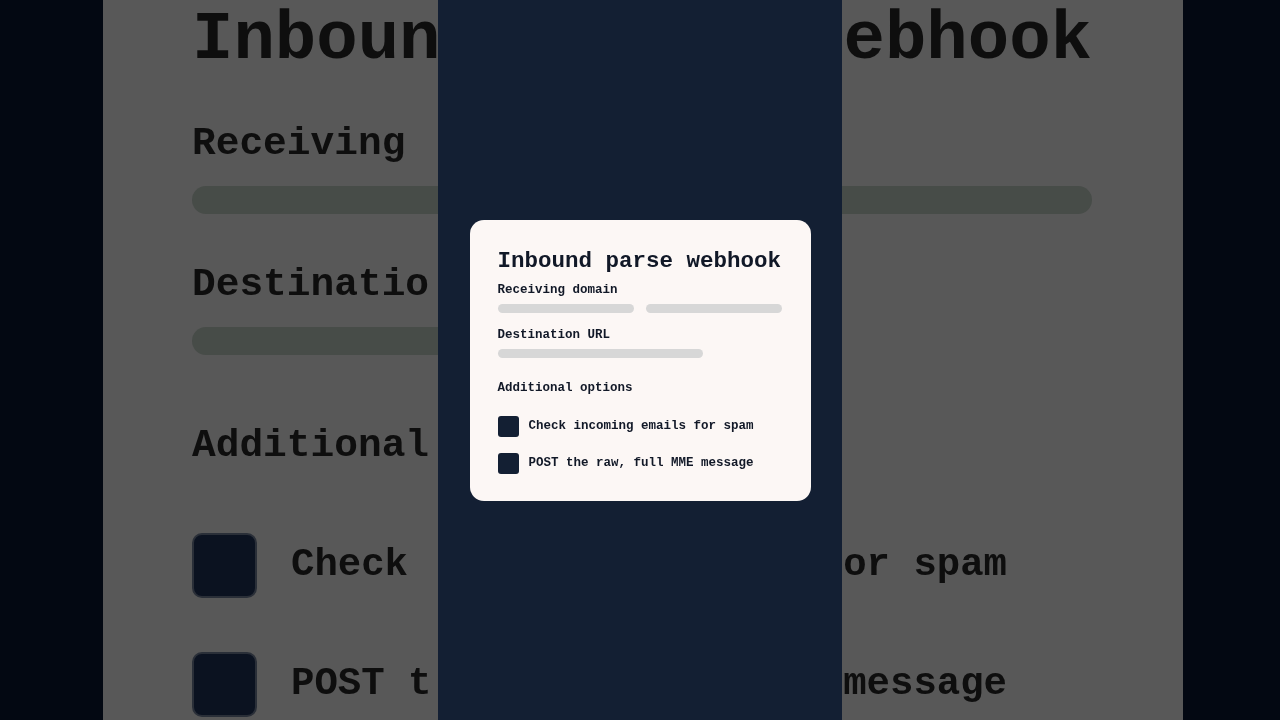 The height and width of the screenshot is (720, 1280). Describe the element at coordinates (967, 40) in the screenshot. I see `backdrop-title: ebhook` at that location.